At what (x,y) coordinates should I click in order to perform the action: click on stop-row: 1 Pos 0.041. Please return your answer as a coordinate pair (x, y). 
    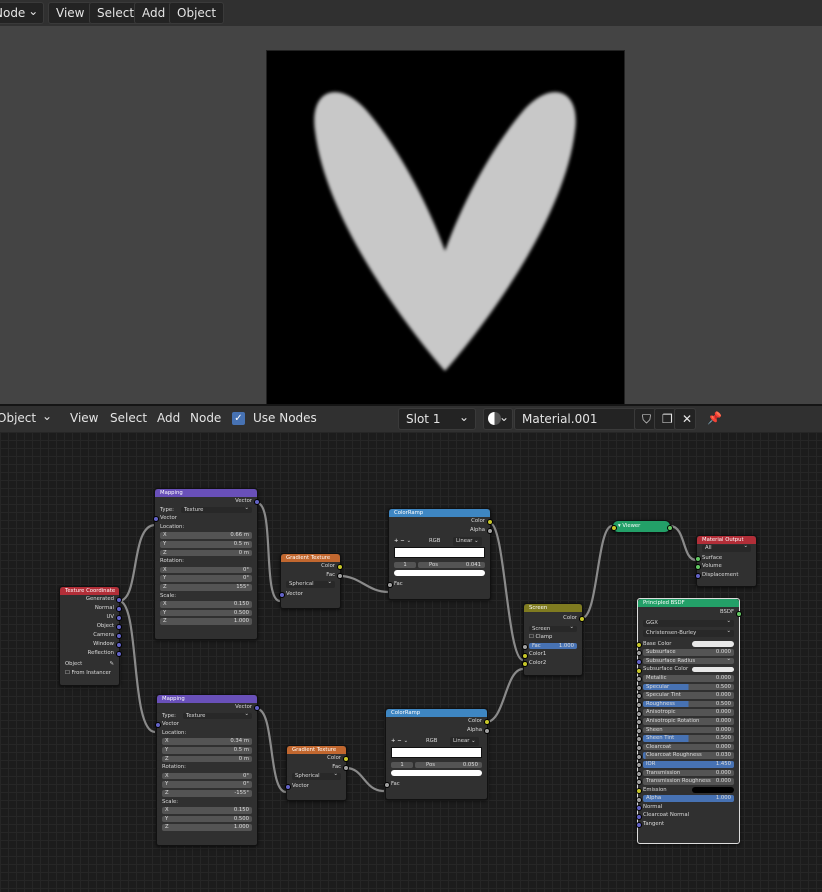
    Looking at the image, I should click on (439, 565).